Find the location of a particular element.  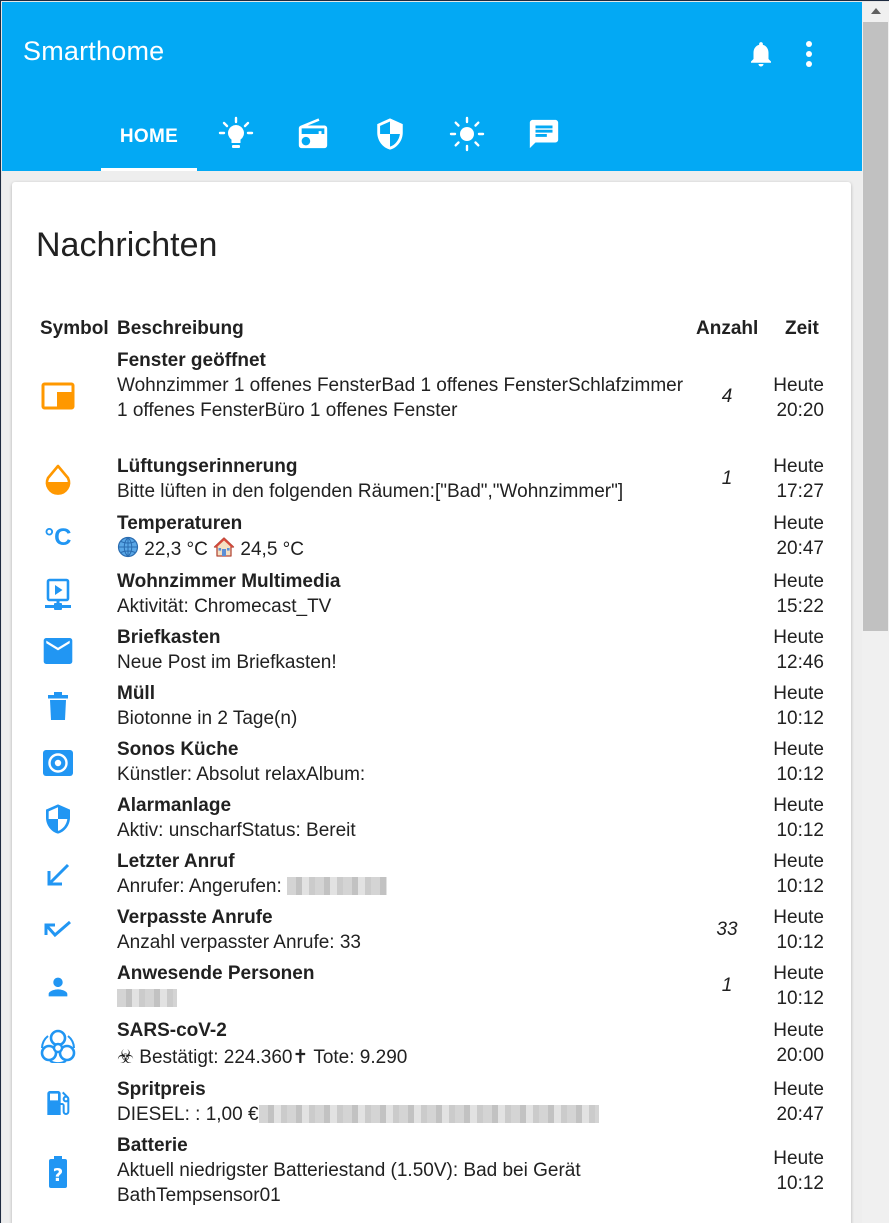

row-title: Letzter Anruf is located at coordinates (176, 861).